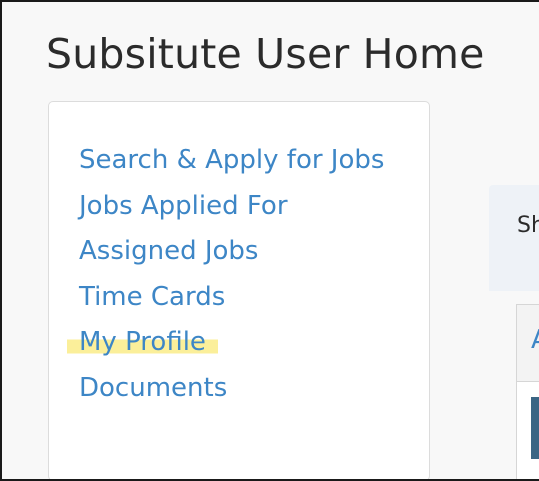 The height and width of the screenshot is (481, 539). I want to click on sidebar-item-label: Documents, so click(153, 387).